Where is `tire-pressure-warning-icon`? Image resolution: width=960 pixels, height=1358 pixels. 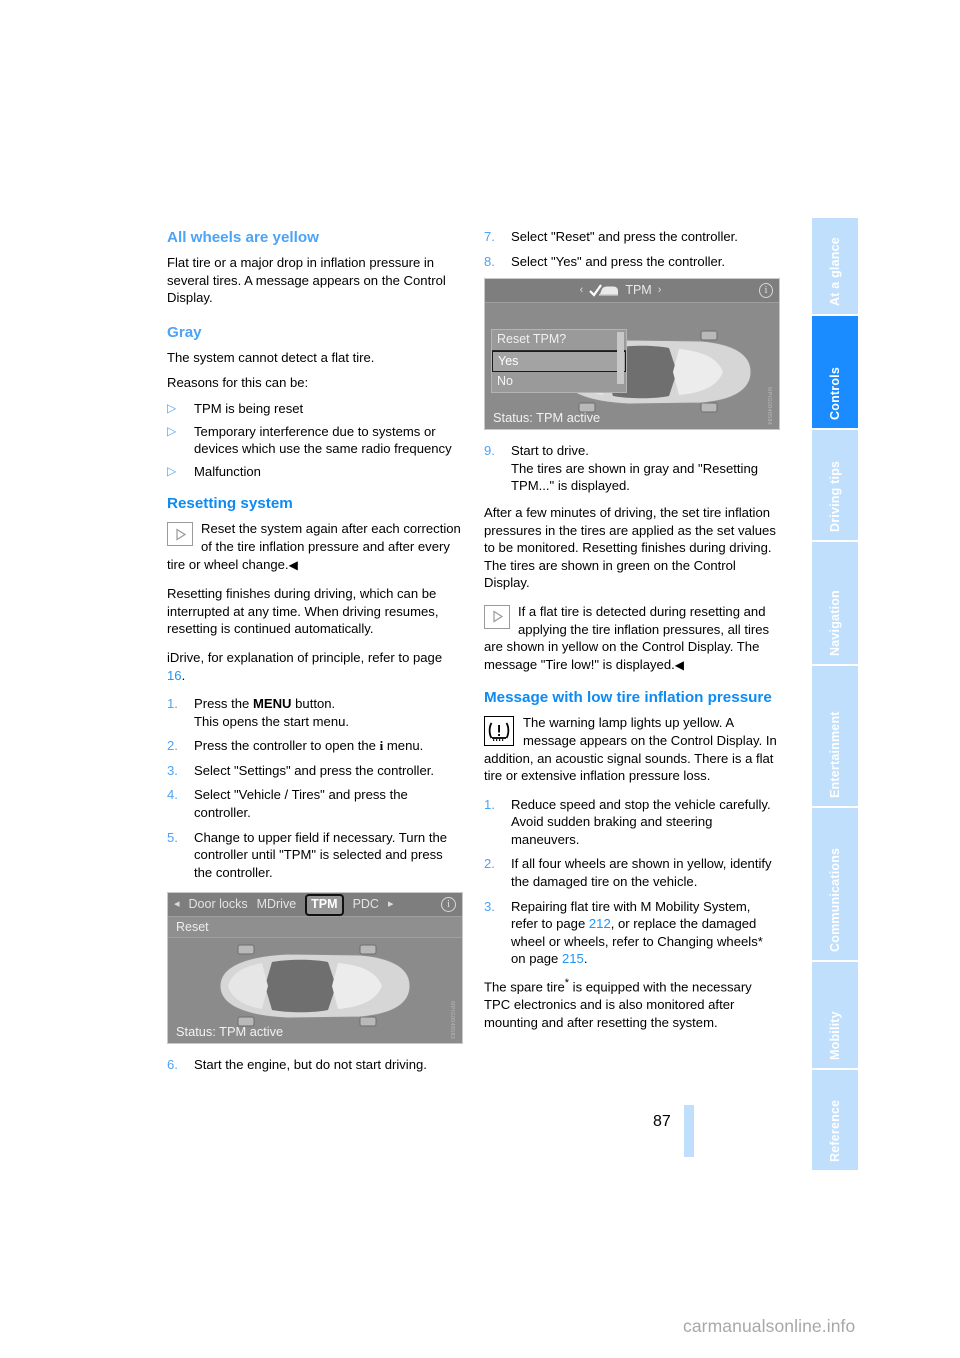
tire-pressure-warning-icon is located at coordinates (499, 731).